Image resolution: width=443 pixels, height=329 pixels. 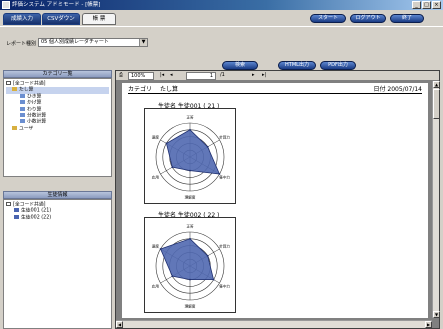 What do you see at coordinates (119, 324) in the screenshot?
I see `scroll-left-button: ◀` at bounding box center [119, 324].